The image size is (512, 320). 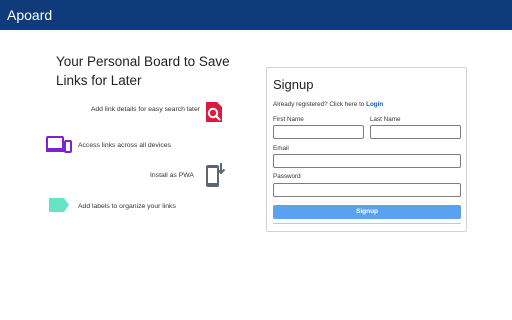 I want to click on password-input, so click(x=367, y=190).